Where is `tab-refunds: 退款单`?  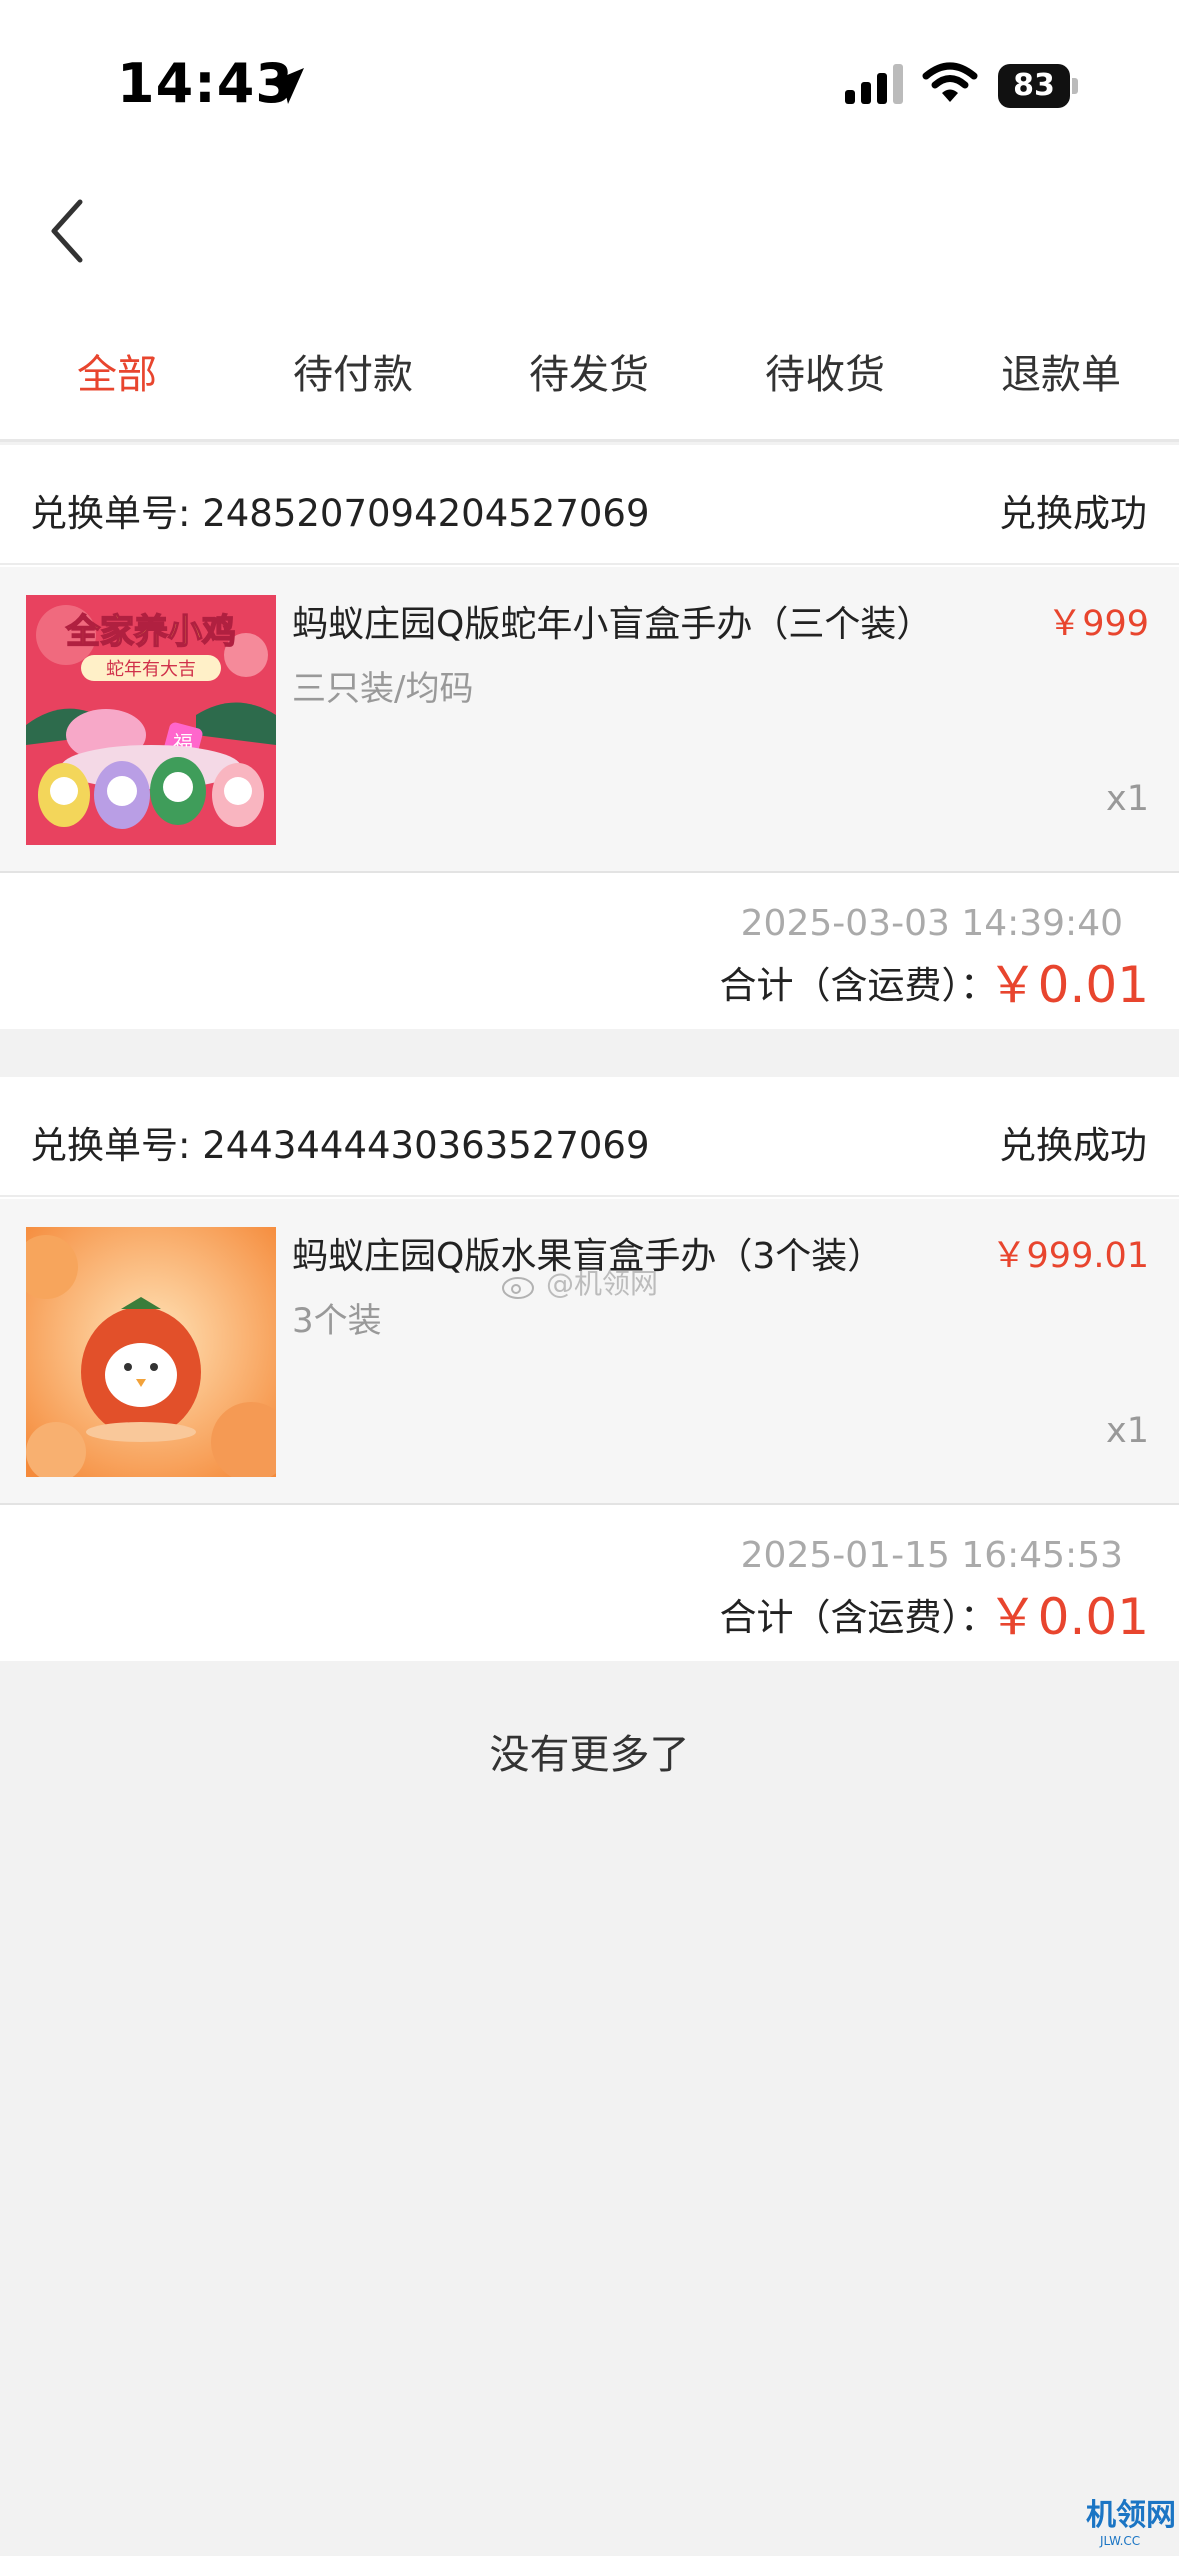 tab-refunds: 退款单 is located at coordinates (1061, 372).